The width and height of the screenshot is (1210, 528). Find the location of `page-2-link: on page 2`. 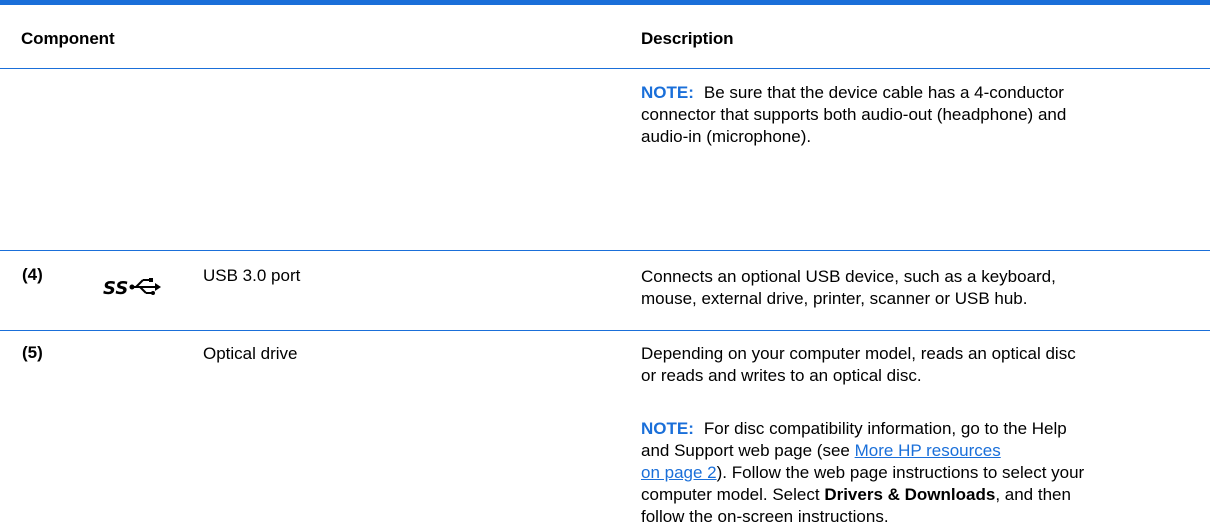

page-2-link: on page 2 is located at coordinates (679, 472).